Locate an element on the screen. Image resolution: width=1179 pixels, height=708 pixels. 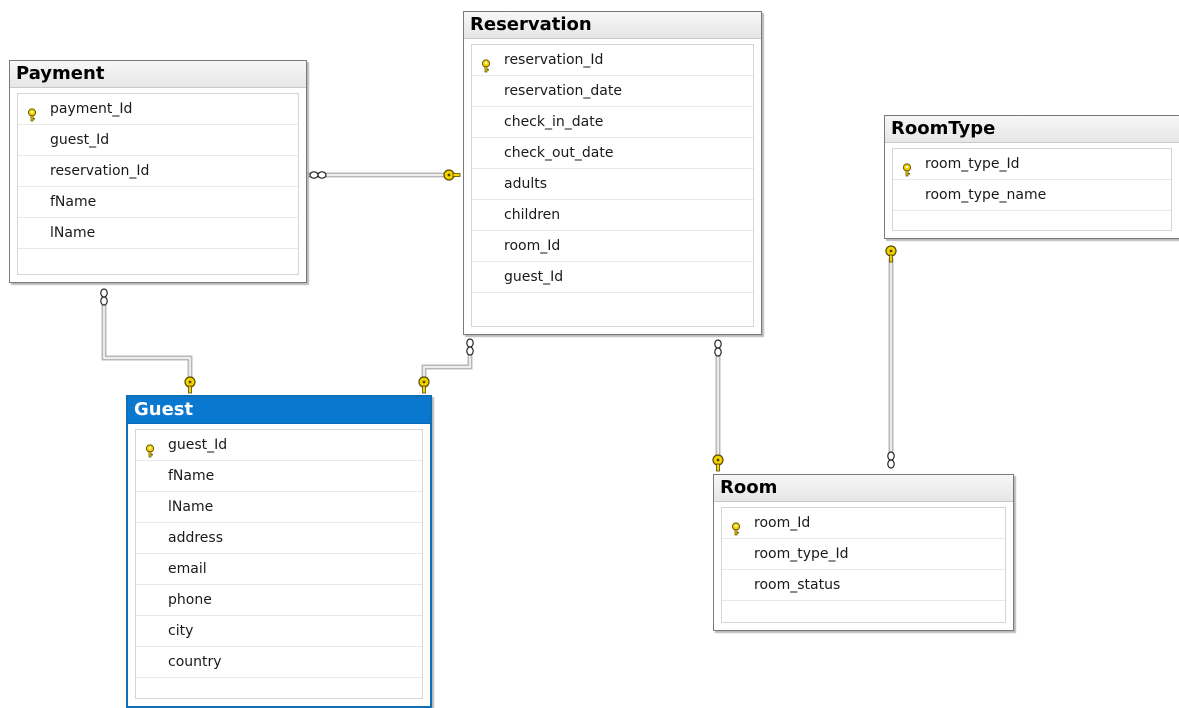
table-roomtype: RoomType room_type_Id room_type_name is located at coordinates (1031, 177).